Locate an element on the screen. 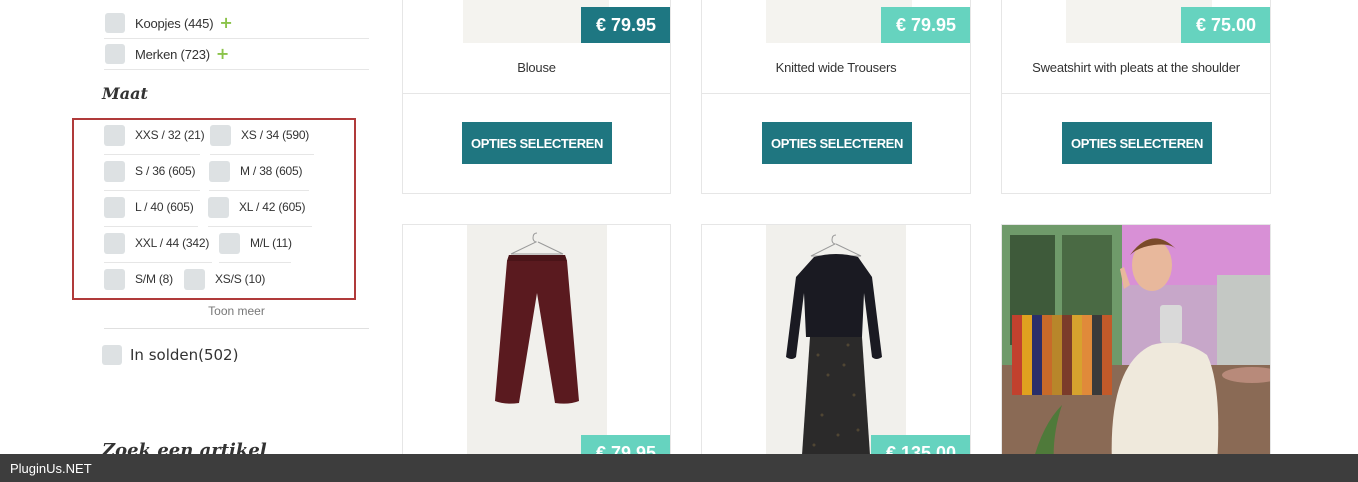 The image size is (1358, 482). product-card is located at coordinates (1136, 344).